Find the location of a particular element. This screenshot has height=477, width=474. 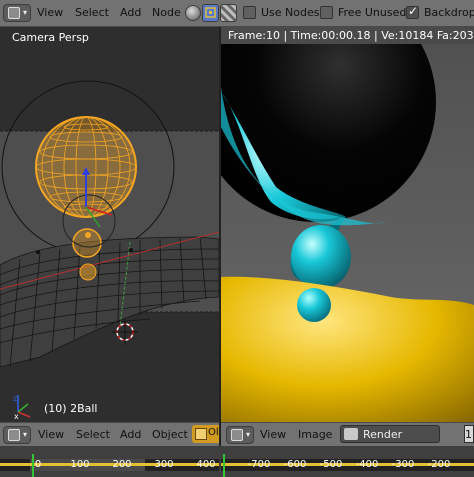

use-nodes-checkbox is located at coordinates (249, 12).